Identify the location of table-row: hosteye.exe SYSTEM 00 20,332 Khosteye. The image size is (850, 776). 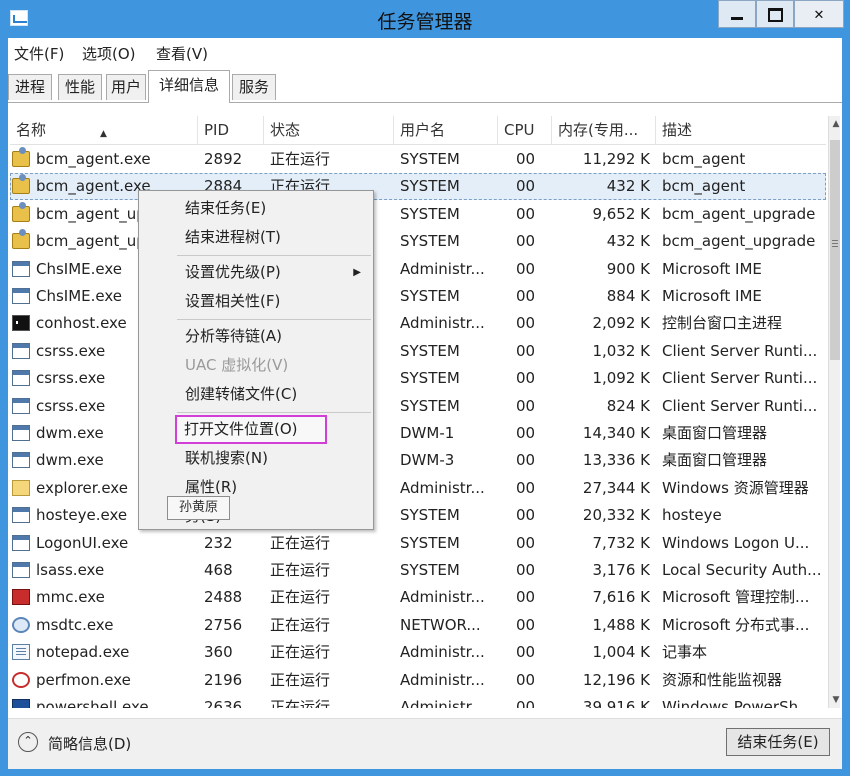
(418, 515).